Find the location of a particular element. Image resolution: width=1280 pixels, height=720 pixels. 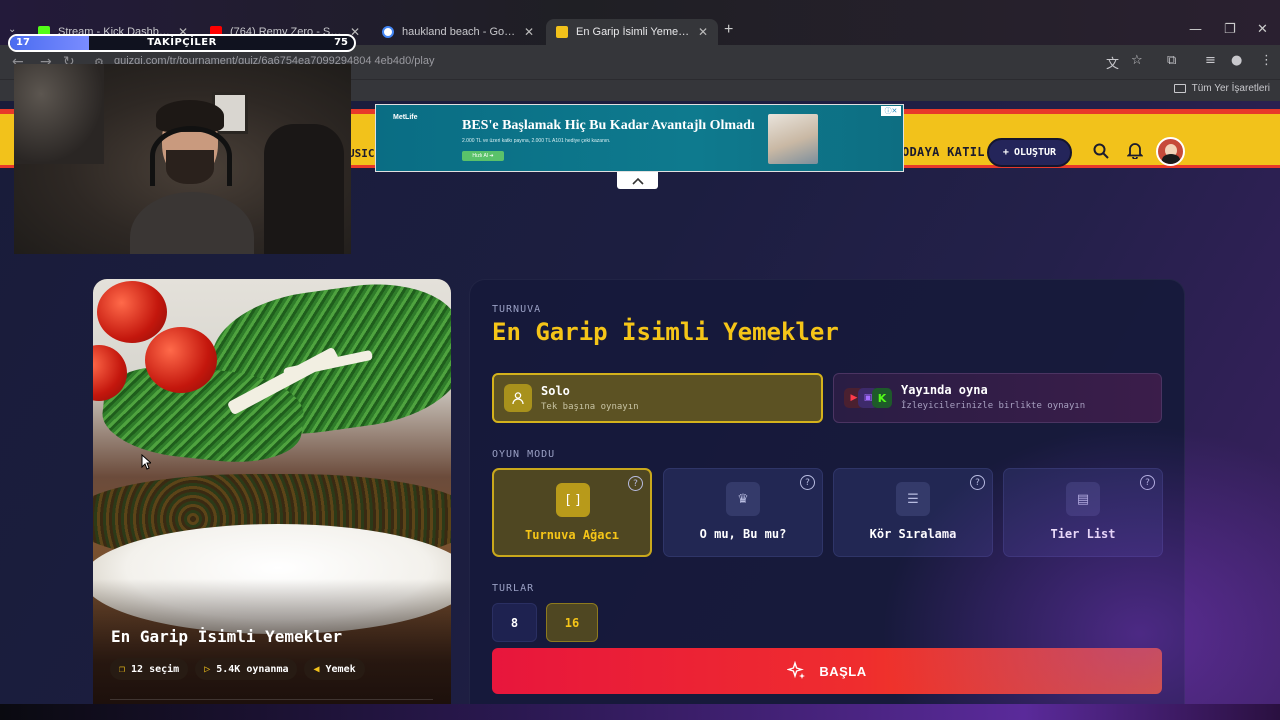

tab-label: En Garip İsimli Yemekler - Tier L is located at coordinates (633, 32).